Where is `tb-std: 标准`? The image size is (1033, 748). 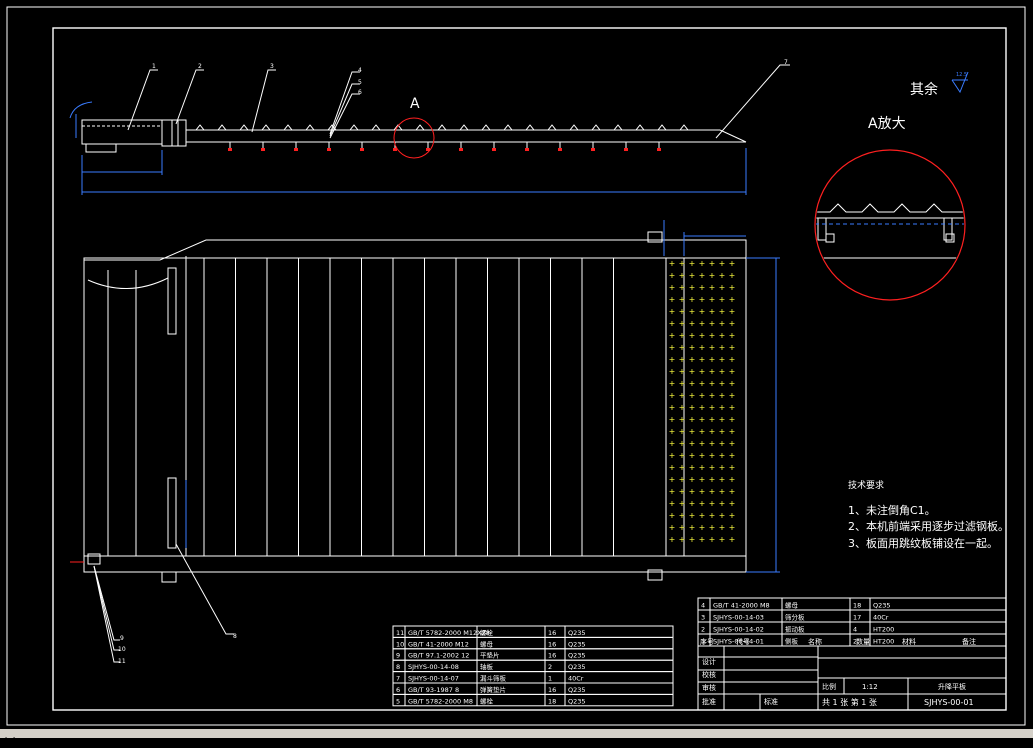 tb-std: 标准 is located at coordinates (771, 701).